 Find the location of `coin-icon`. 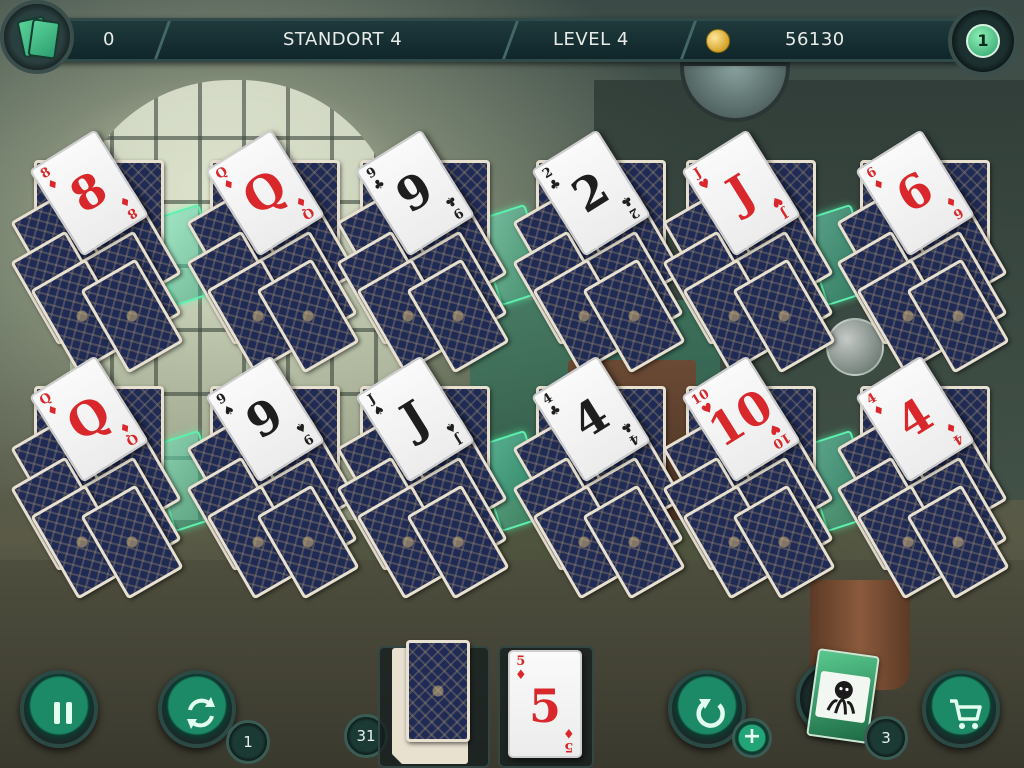

coin-icon is located at coordinates (718, 41).